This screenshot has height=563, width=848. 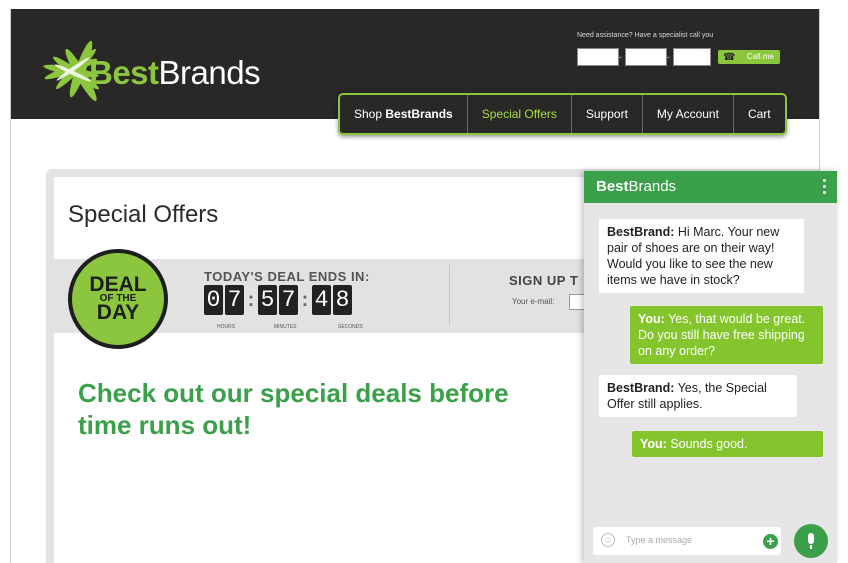 What do you see at coordinates (598, 57) in the screenshot?
I see `phone-area-code-input` at bounding box center [598, 57].